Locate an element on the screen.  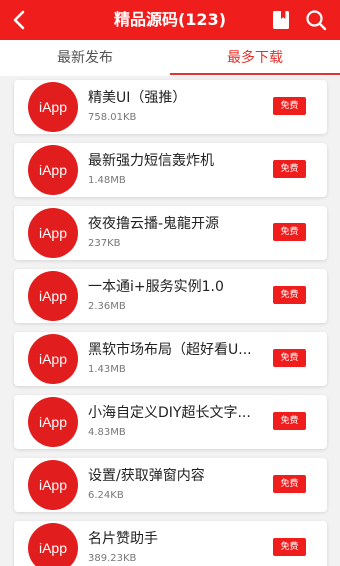
list-item: iApp 一本通i+服务实例1.0 2.36MB 免费 is located at coordinates (170, 296).